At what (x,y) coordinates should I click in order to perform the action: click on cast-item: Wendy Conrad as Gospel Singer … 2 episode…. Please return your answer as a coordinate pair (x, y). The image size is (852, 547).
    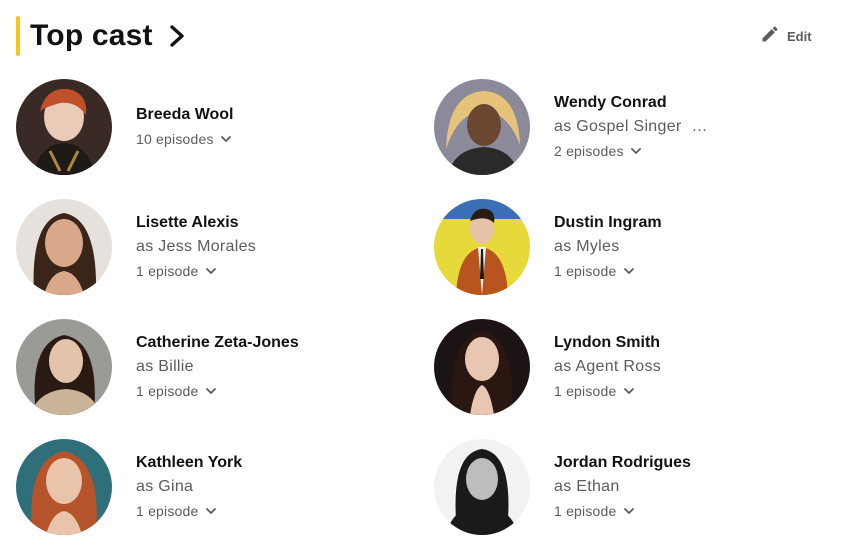
    Looking at the image, I should click on (635, 139).